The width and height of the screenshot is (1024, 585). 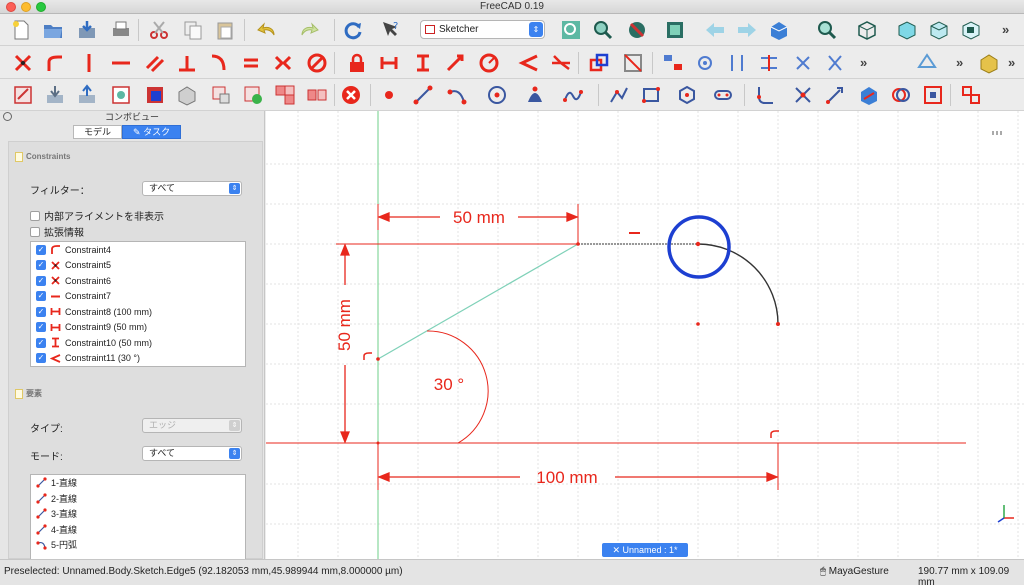 I want to click on list-item: ✓ Constraint7, so click(x=138, y=297).